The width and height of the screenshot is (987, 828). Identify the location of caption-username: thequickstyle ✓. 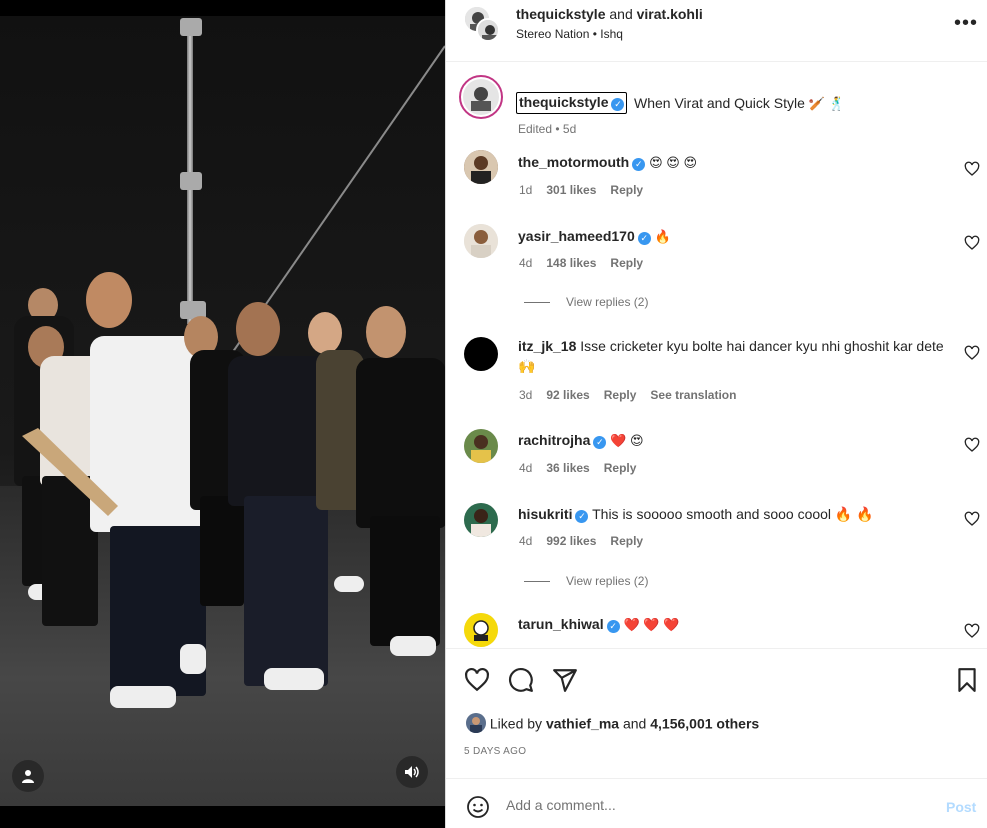
(572, 103).